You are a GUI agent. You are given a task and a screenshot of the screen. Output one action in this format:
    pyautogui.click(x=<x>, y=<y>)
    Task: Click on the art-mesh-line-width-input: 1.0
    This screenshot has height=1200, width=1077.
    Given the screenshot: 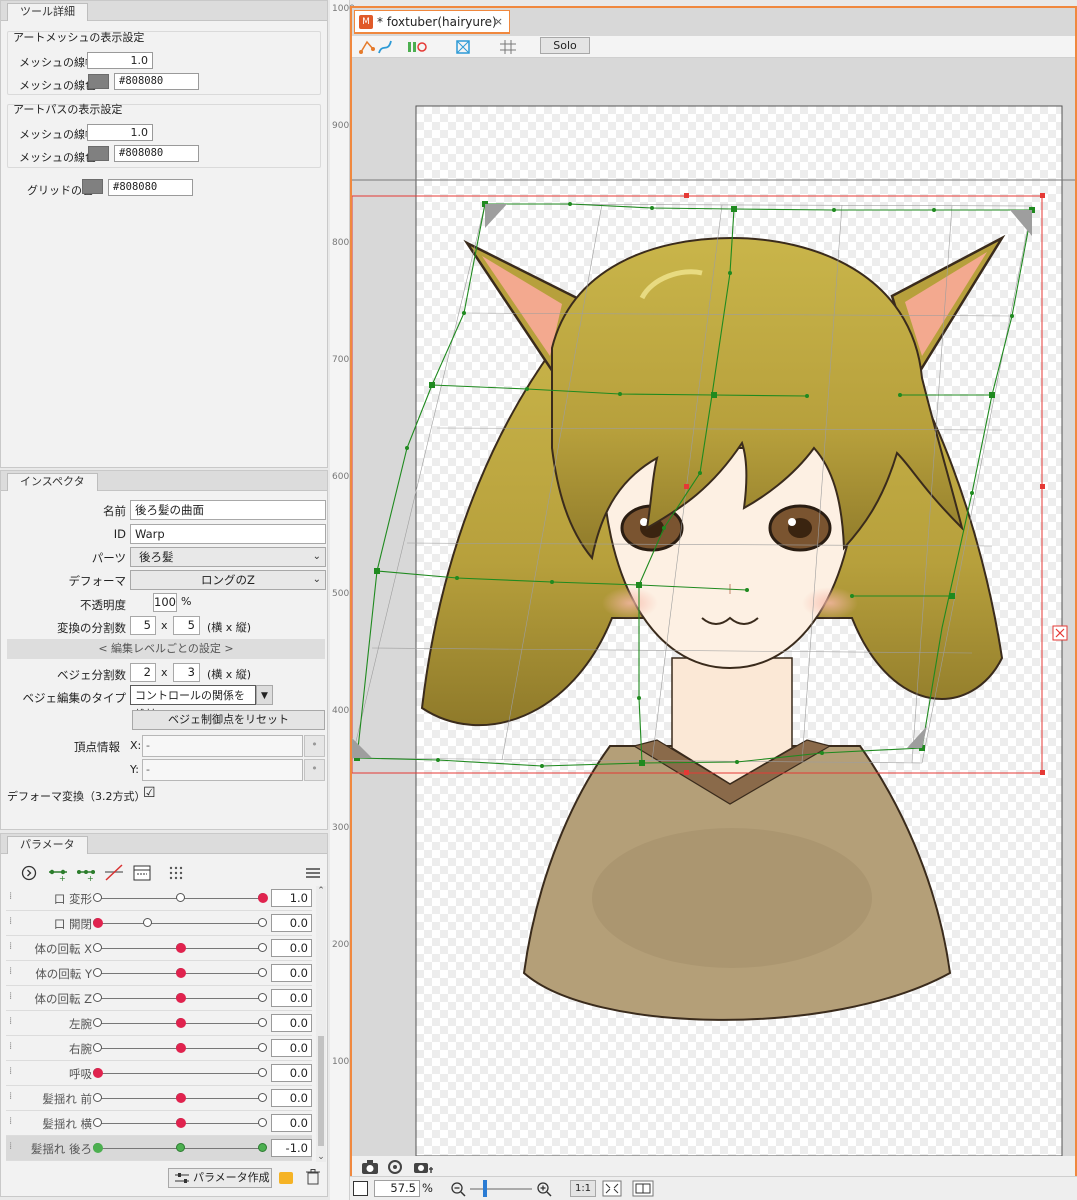 What is the action you would take?
    pyautogui.click(x=120, y=60)
    